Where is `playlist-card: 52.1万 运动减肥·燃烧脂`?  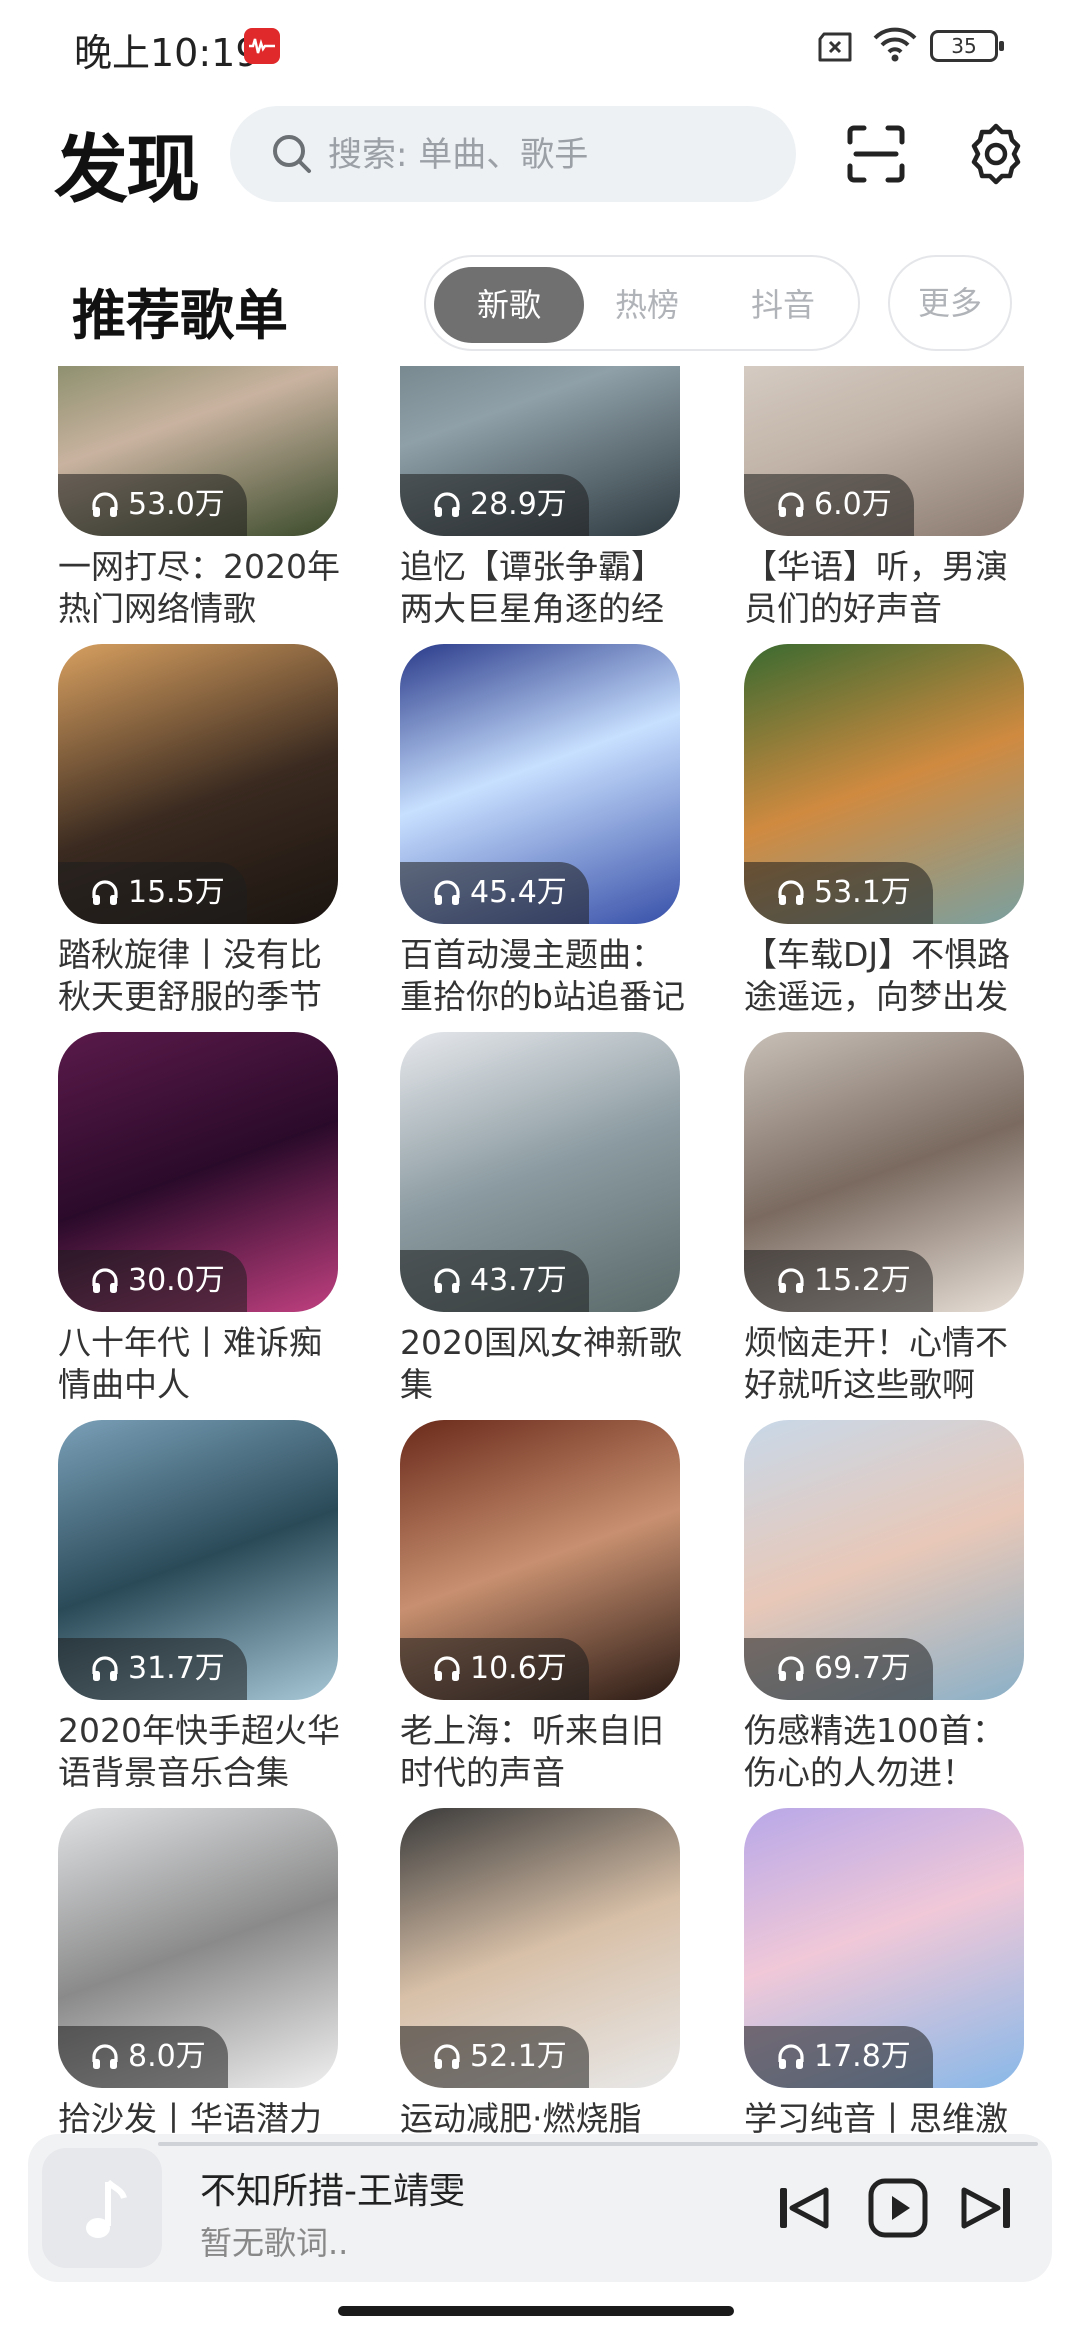
playlist-card: 52.1万 运动减肥·燃烧脂 is located at coordinates (540, 1971).